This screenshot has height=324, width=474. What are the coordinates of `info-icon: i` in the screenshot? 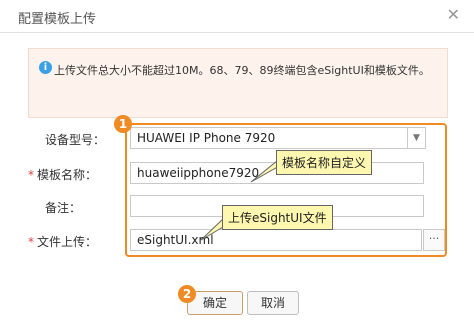 It's located at (45, 67).